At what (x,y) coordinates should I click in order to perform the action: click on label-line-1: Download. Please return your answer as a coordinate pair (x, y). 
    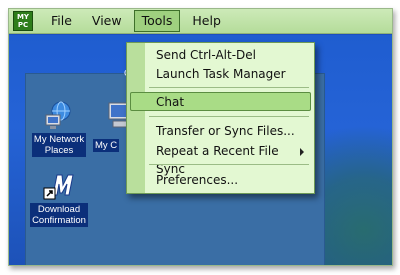
    Looking at the image, I should click on (59, 209).